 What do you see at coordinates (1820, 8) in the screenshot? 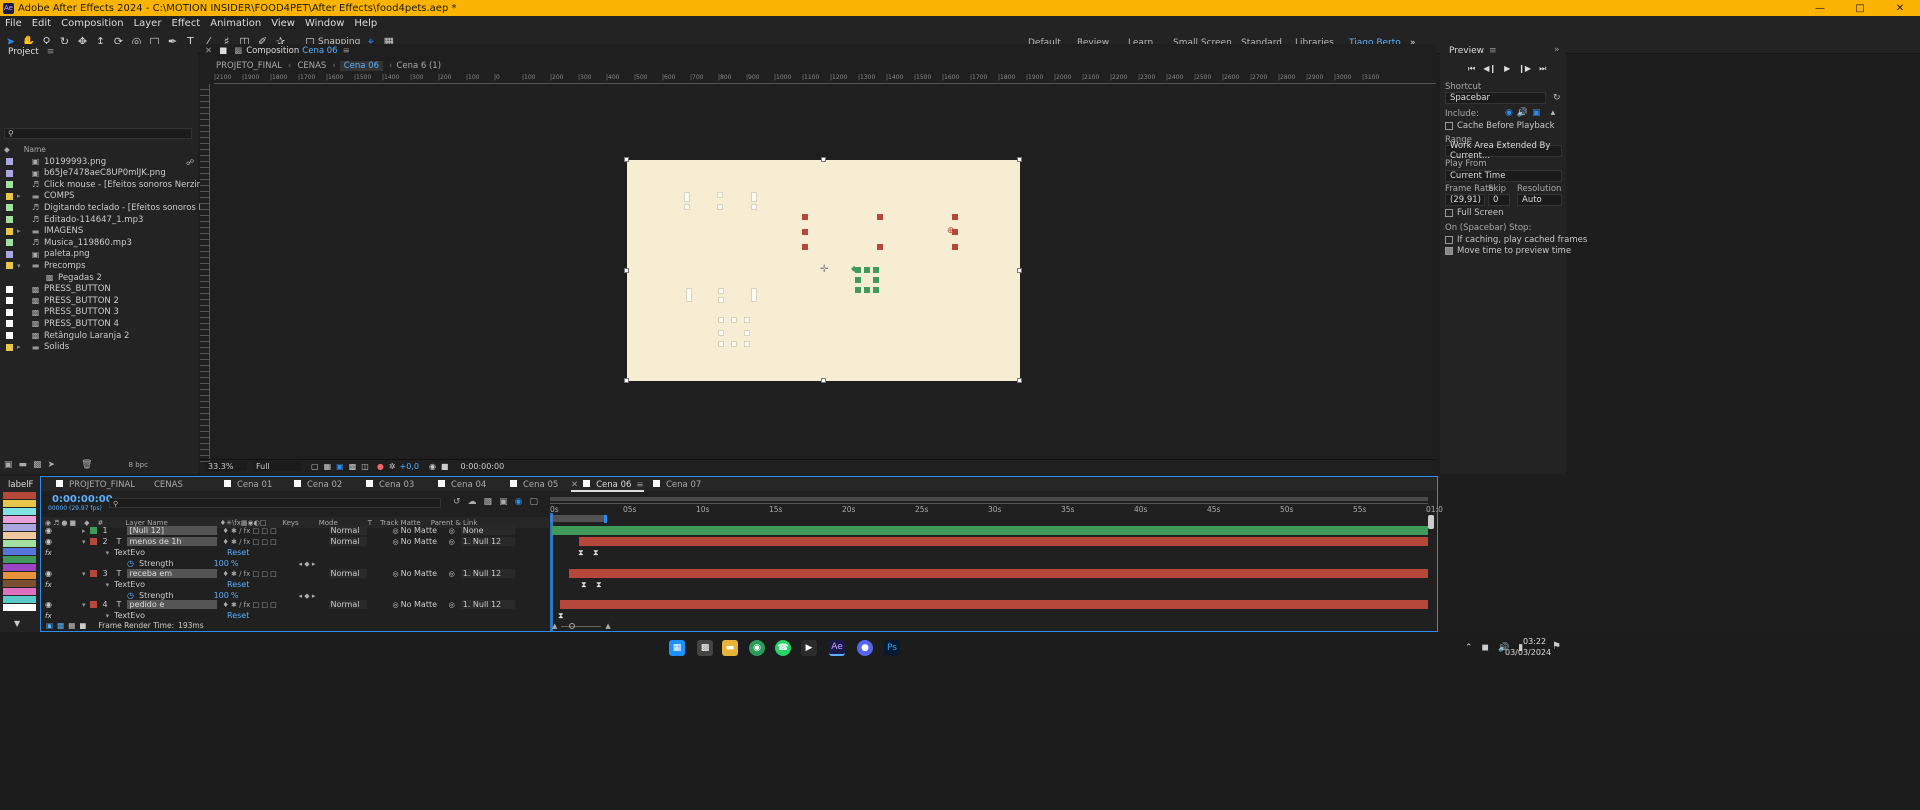
I see `minimize-icon: —` at bounding box center [1820, 8].